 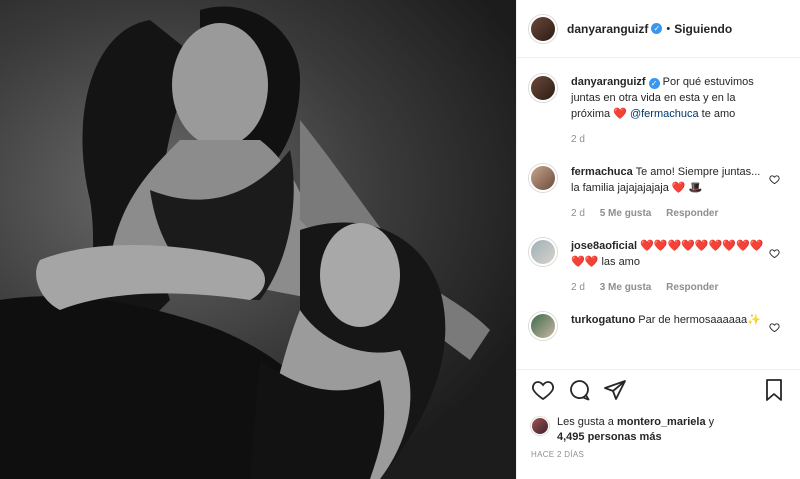 I want to click on comment-username: turkogatuno, so click(x=603, y=320).